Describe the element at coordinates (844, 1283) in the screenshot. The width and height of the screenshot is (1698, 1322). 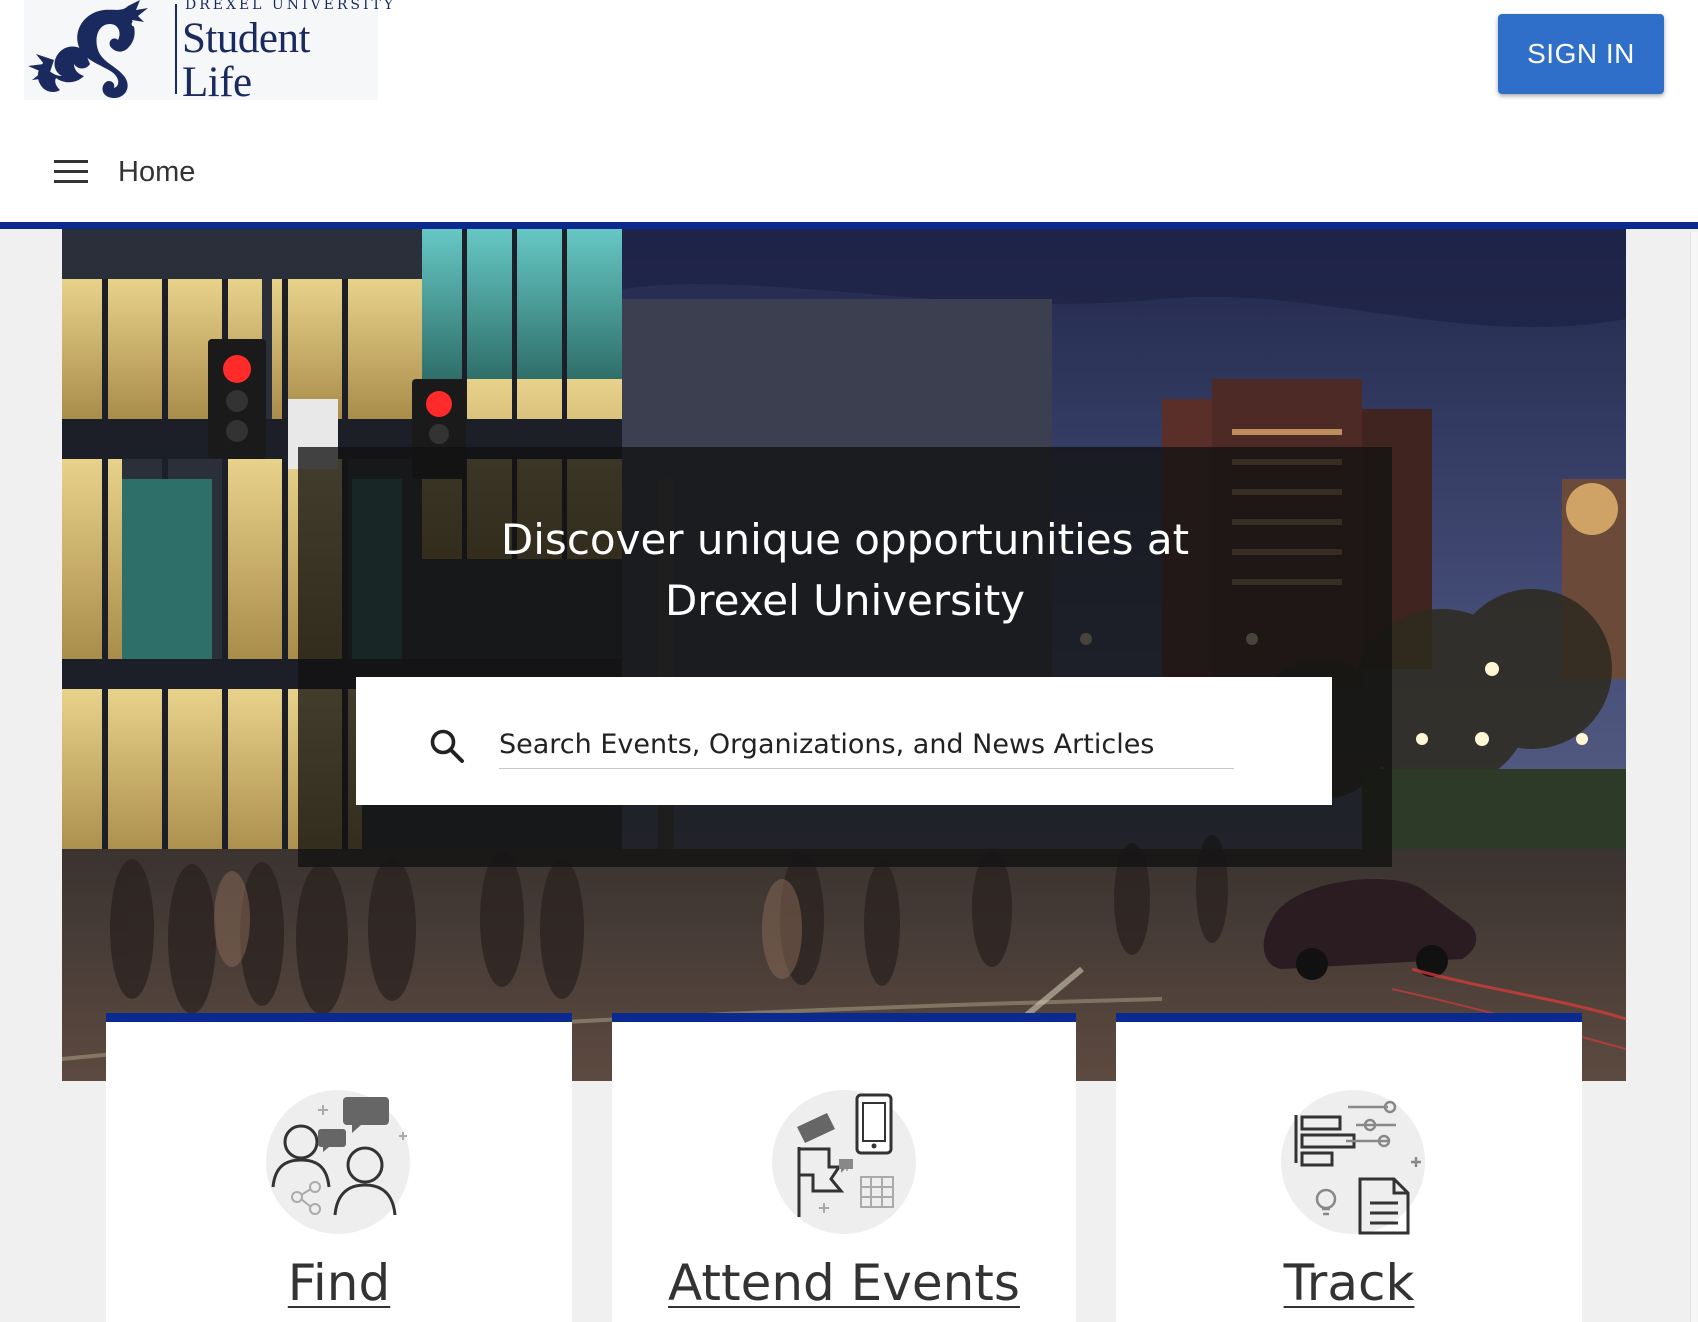
I see `card-attend-events-title: Attend Events` at that location.